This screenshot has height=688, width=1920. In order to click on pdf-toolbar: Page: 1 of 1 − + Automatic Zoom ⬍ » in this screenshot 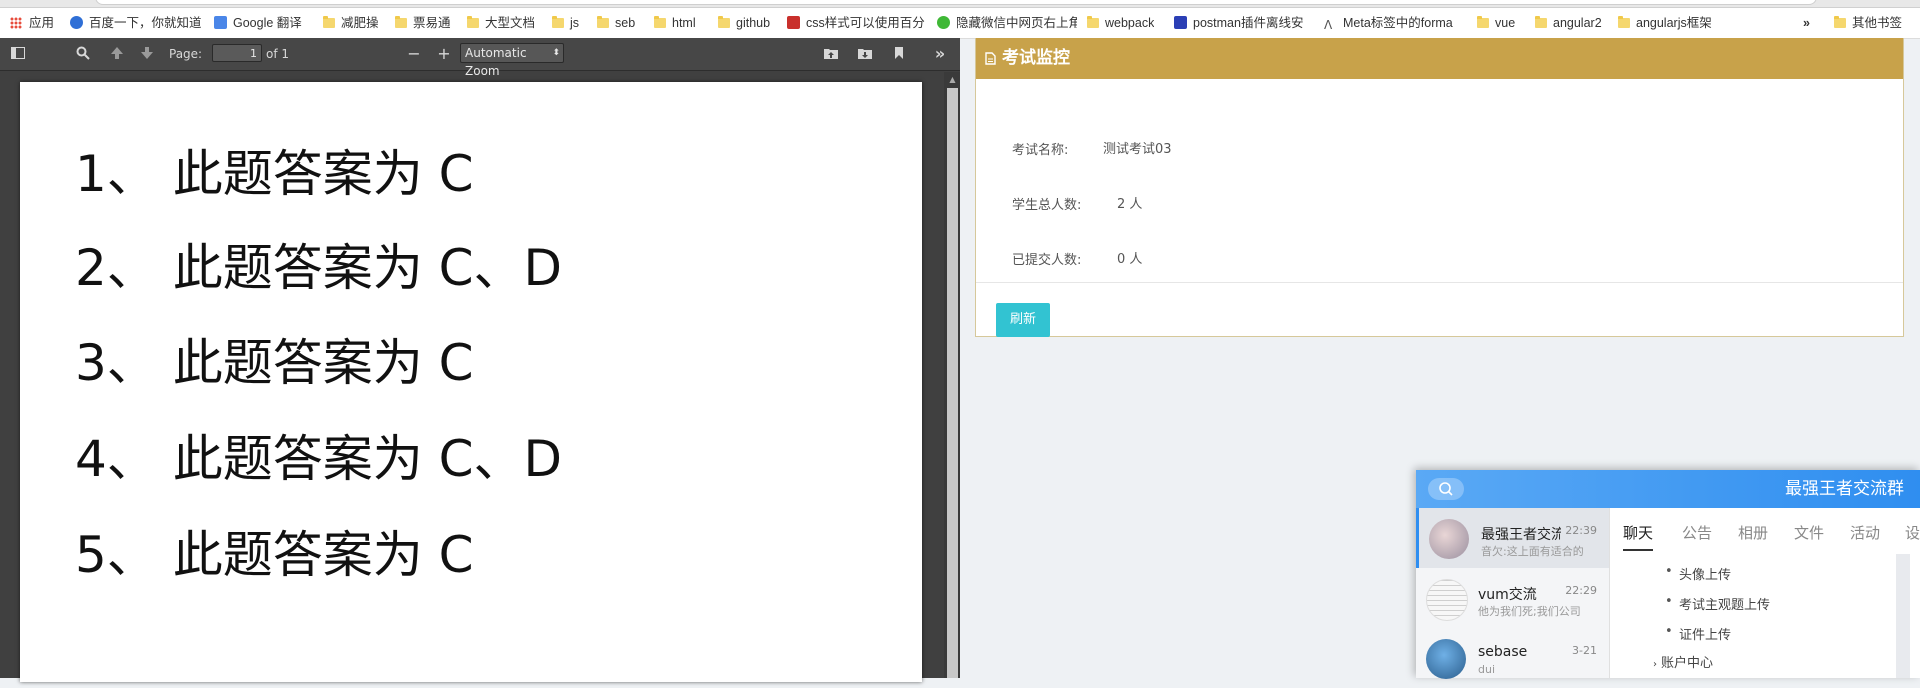, I will do `click(480, 58)`.